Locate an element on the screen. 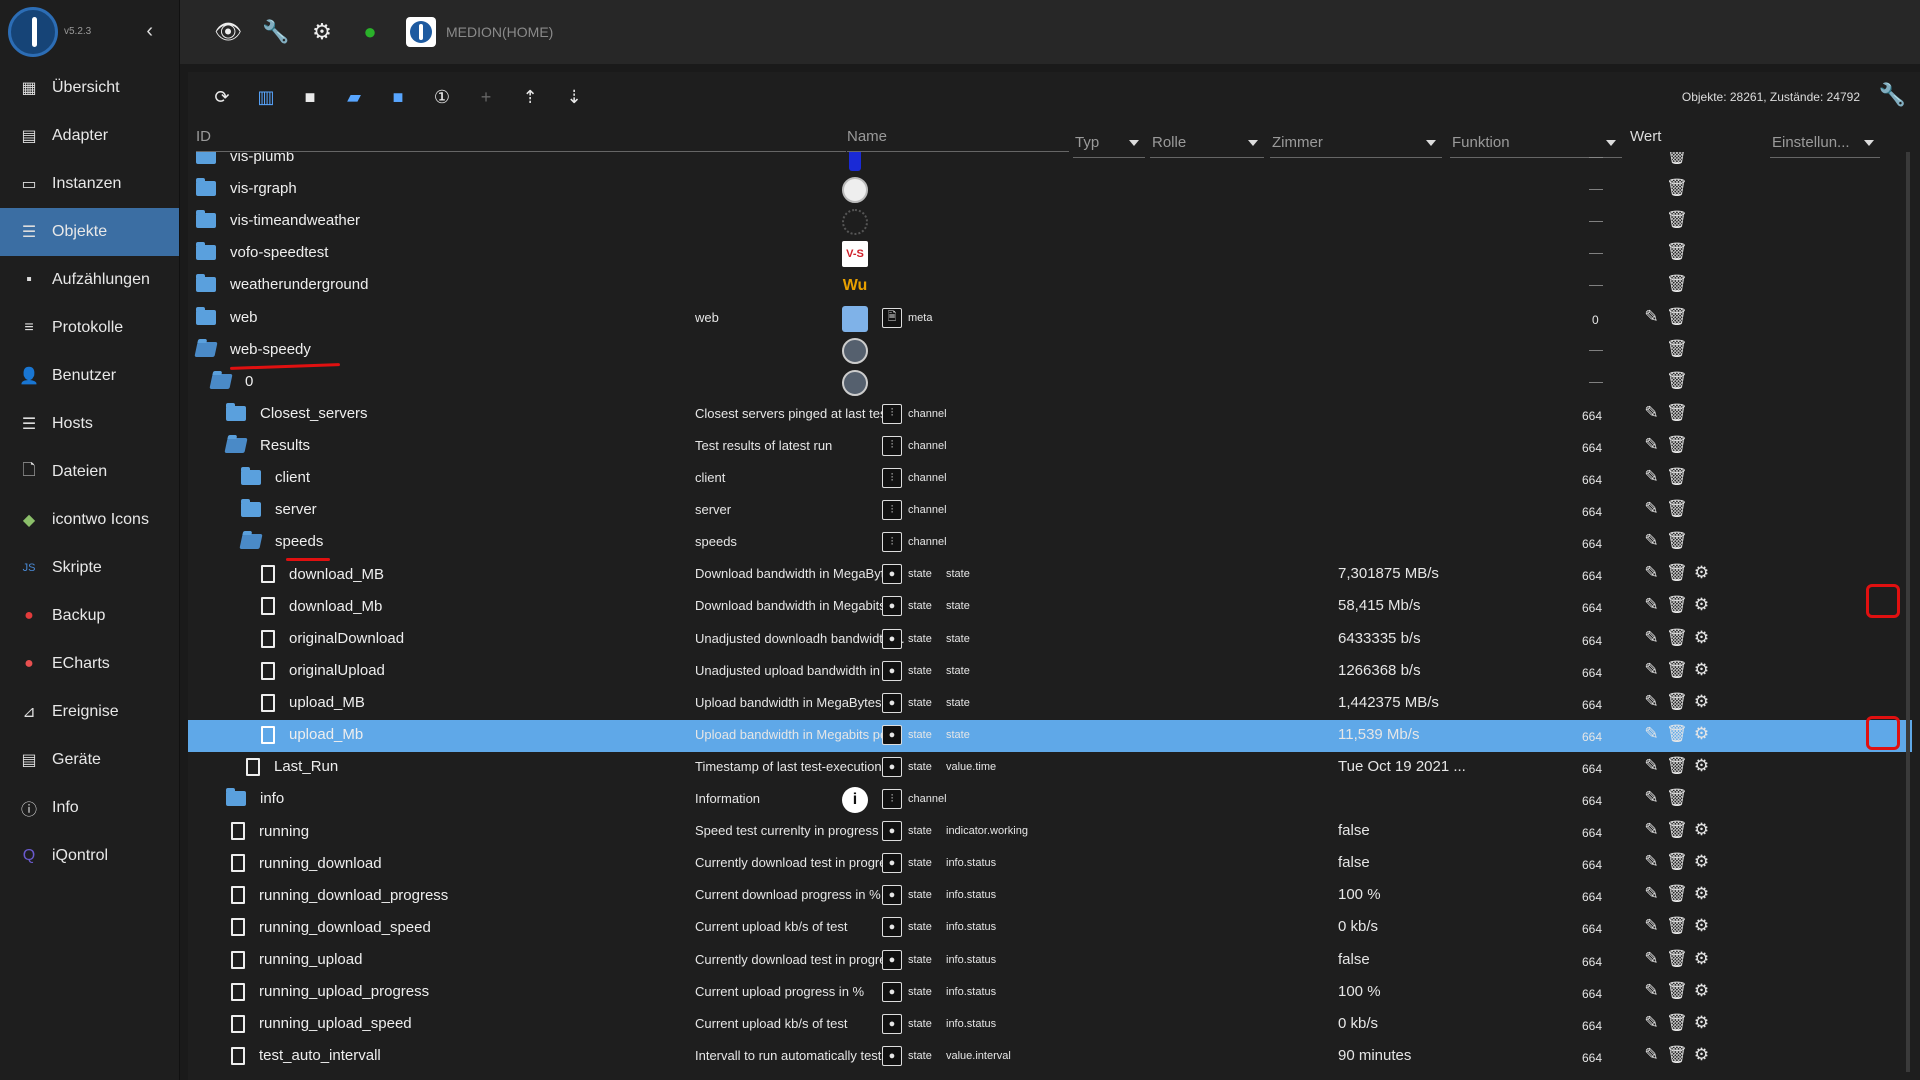 The image size is (1920, 1080). table-row: vis-rgraph — 🗑 is located at coordinates (1050, 190).